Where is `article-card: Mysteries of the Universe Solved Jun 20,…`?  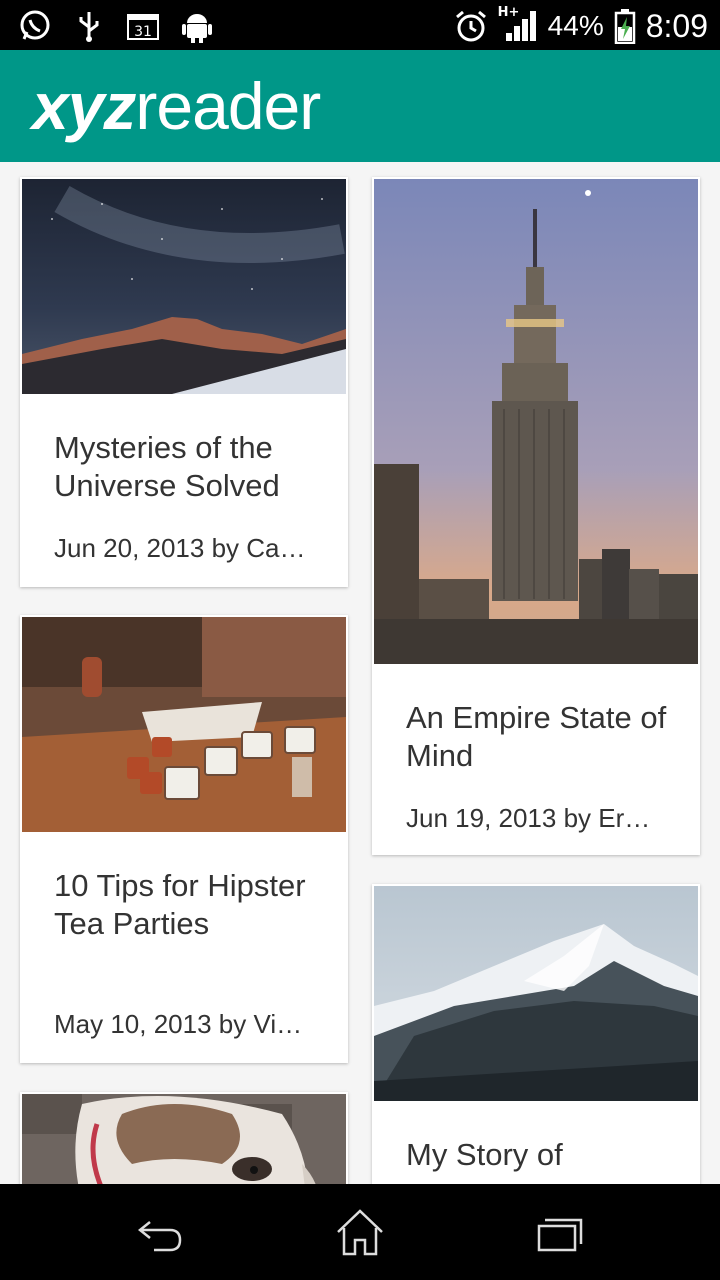
article-card: Mysteries of the Universe Solved Jun 20,… is located at coordinates (184, 382).